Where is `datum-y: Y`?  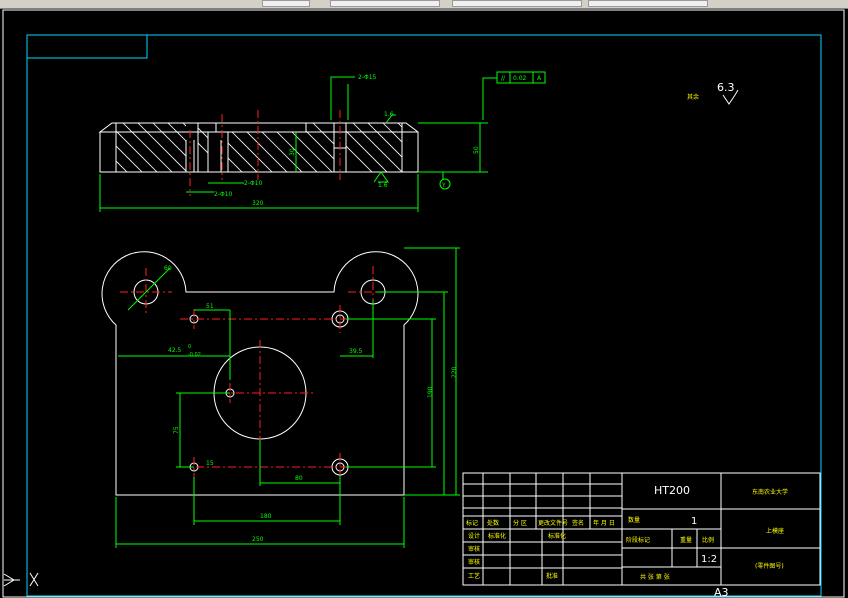 datum-y: Y is located at coordinates (443, 185).